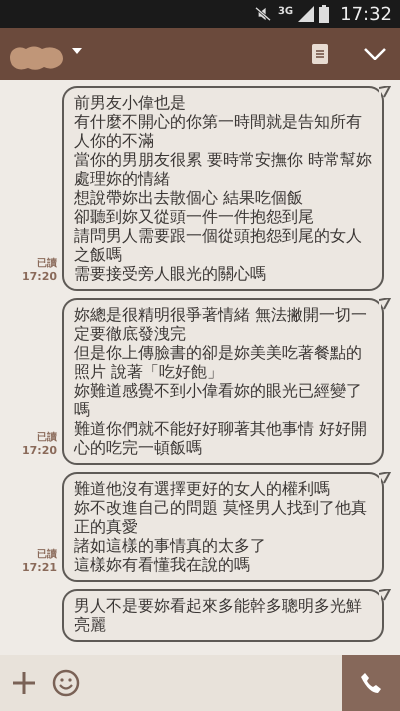 The width and height of the screenshot is (400, 711). What do you see at coordinates (375, 54) in the screenshot?
I see `chevron-down-icon` at bounding box center [375, 54].